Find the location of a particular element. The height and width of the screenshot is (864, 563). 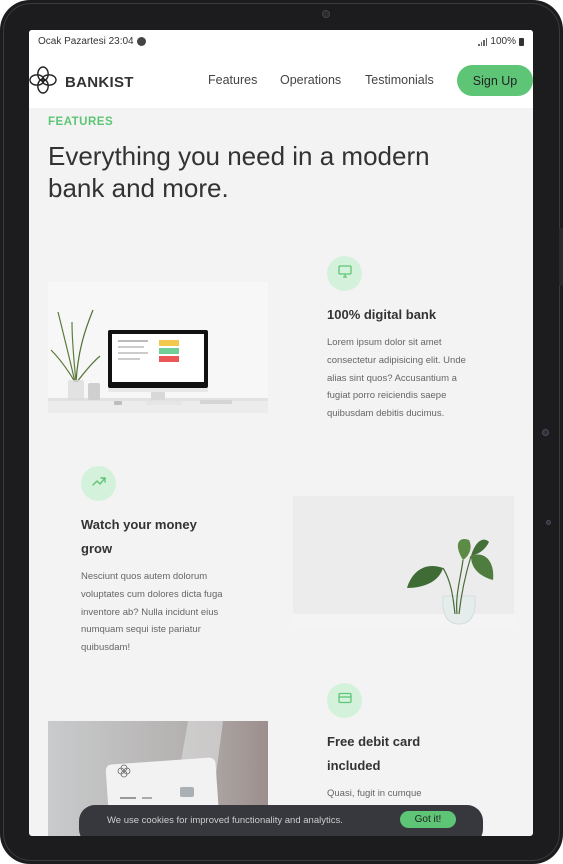

feature-title: Free debit card included is located at coordinates (374, 753).